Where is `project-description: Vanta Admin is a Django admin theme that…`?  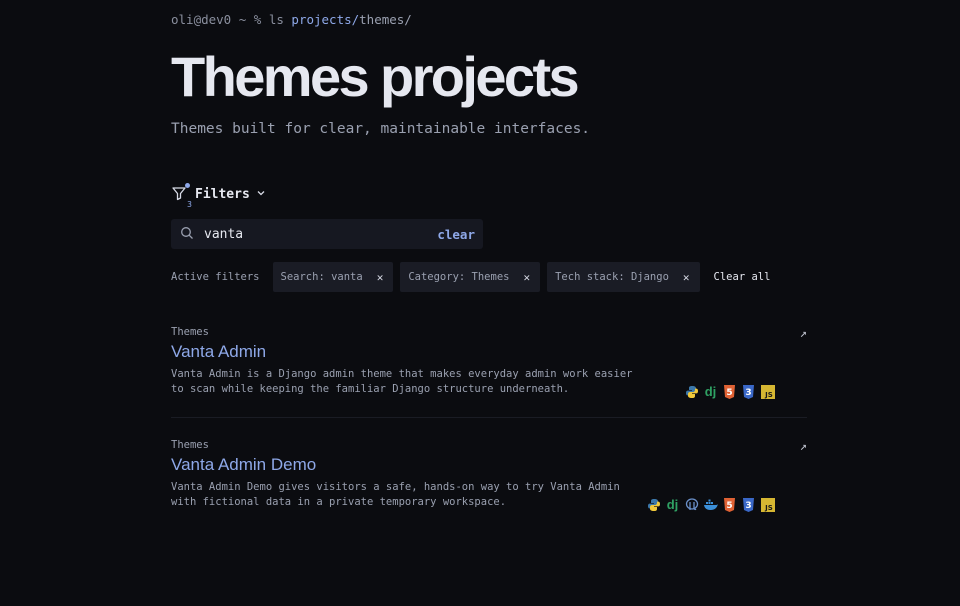
project-description: Vanta Admin is a Django admin theme that… is located at coordinates (402, 381).